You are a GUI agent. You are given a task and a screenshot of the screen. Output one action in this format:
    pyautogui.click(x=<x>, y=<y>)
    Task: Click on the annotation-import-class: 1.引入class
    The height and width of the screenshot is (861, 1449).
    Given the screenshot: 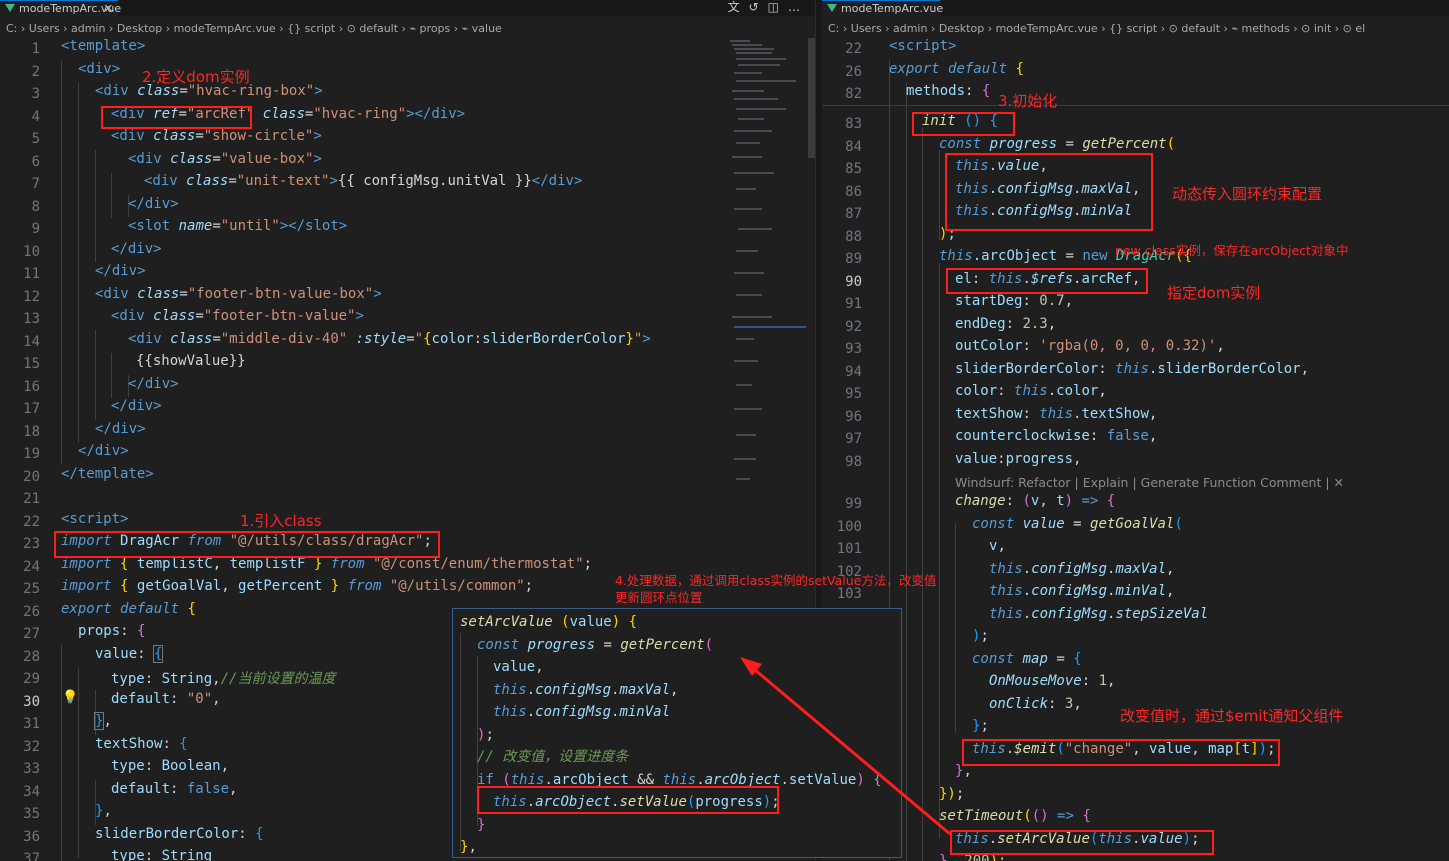 What is the action you would take?
    pyautogui.click(x=281, y=521)
    